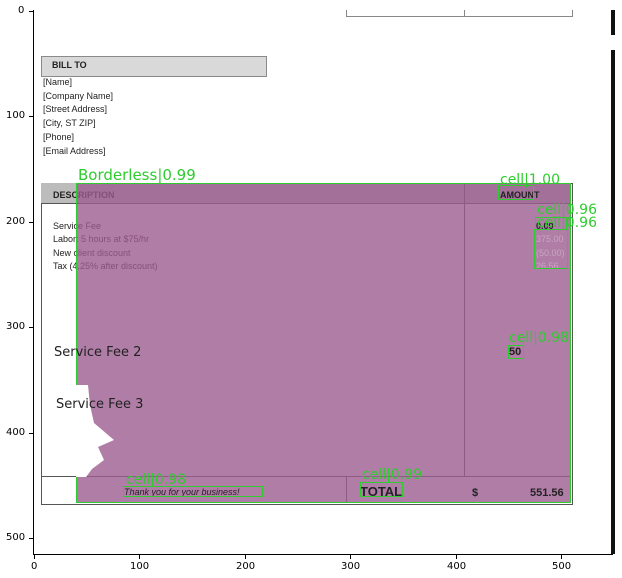 The height and width of the screenshot is (578, 622). I want to click on bill-to-title: BILL TO, so click(69, 65).